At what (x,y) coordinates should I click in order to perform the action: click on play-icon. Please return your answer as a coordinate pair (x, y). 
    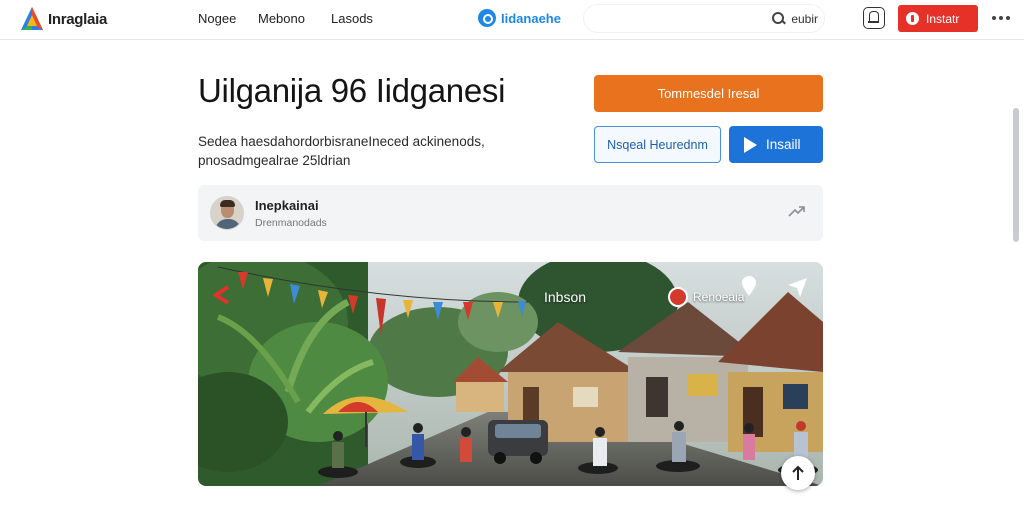
    Looking at the image, I should click on (750, 144).